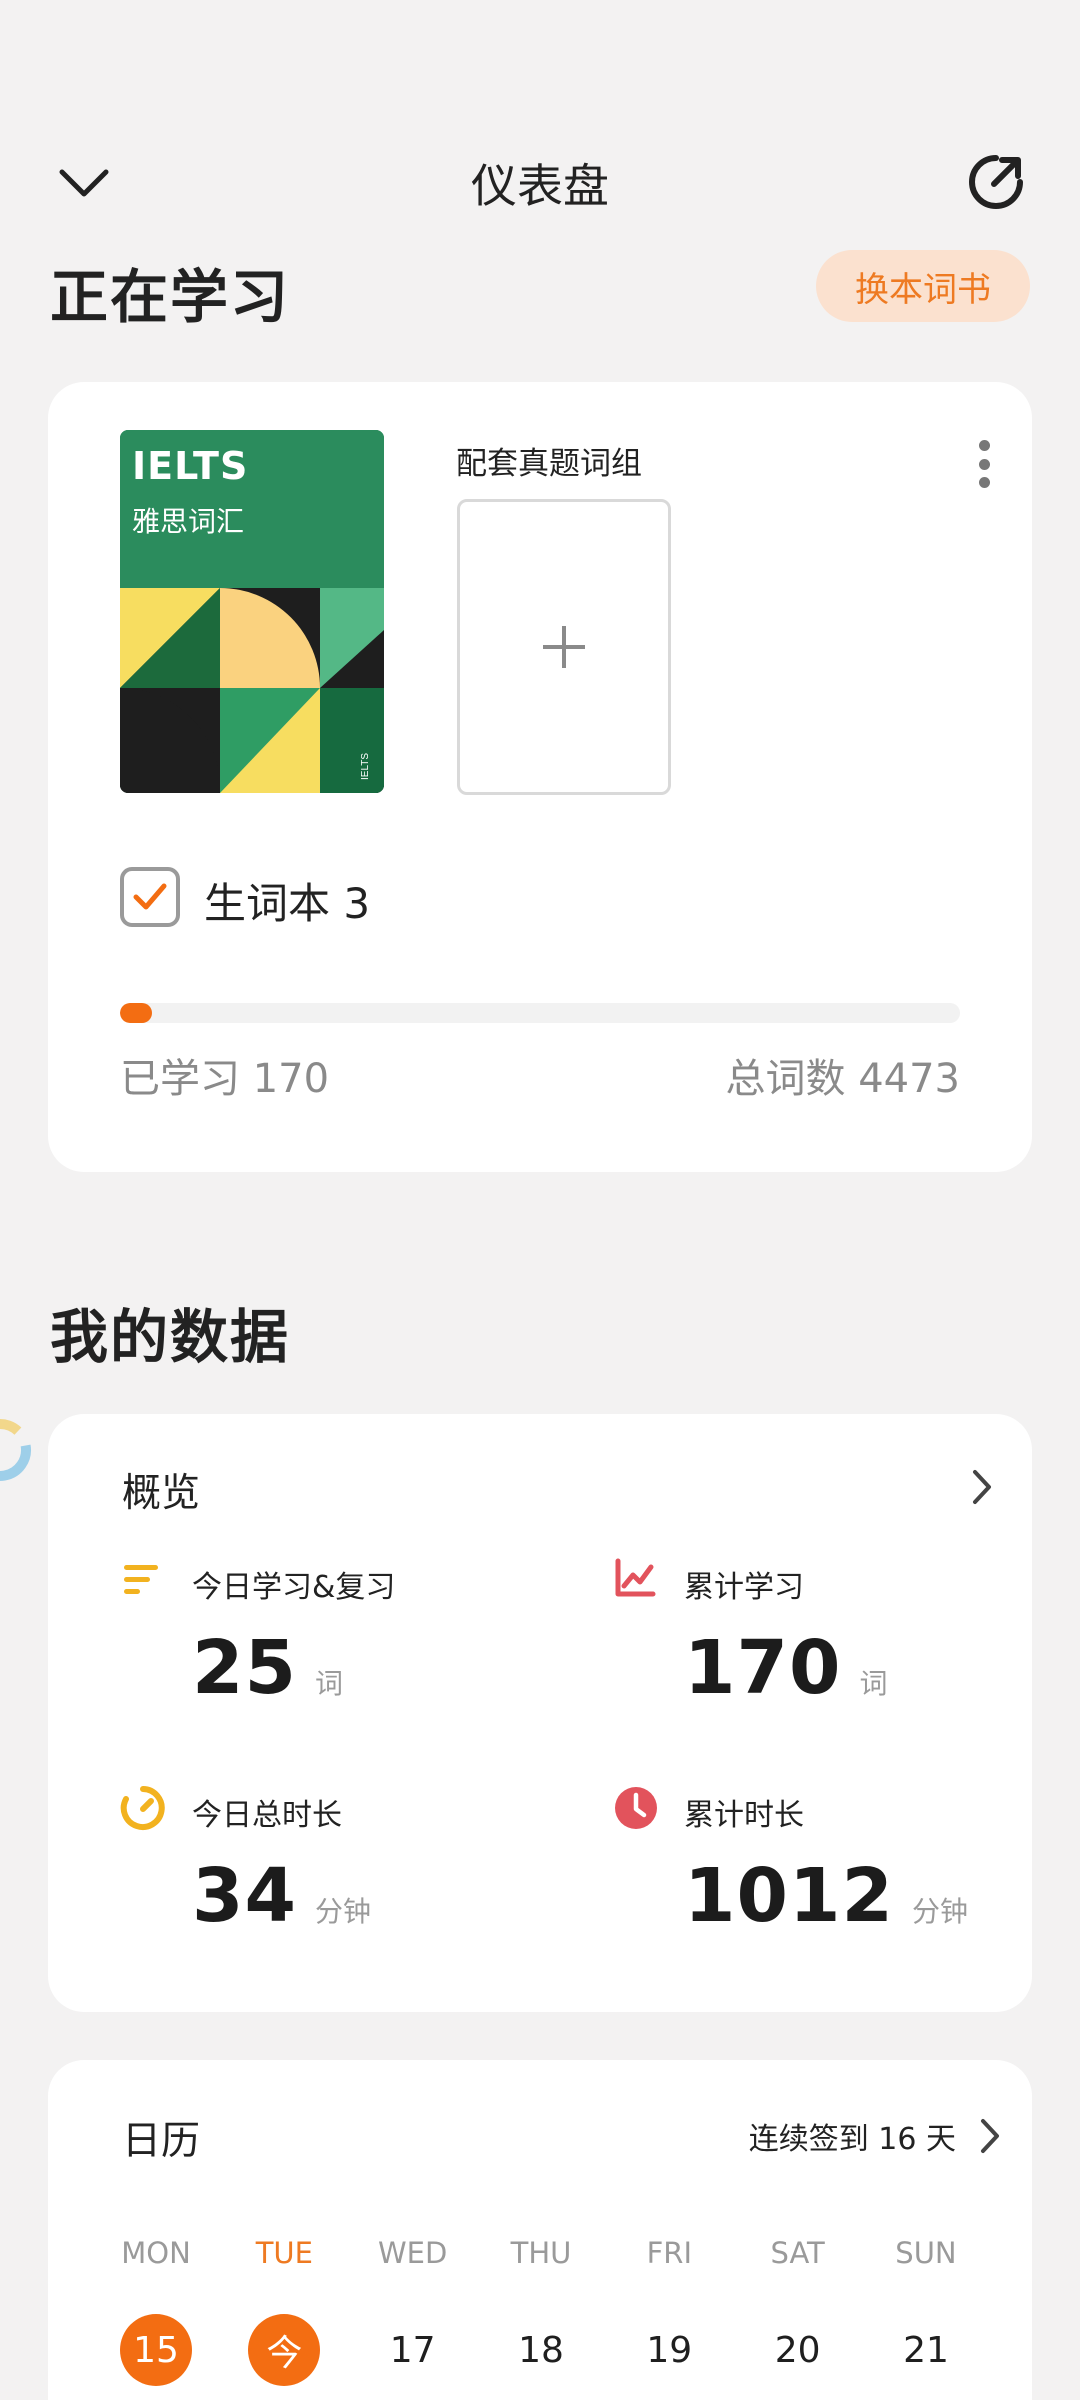 The image size is (1080, 2400). I want to click on share-button, so click(996, 182).